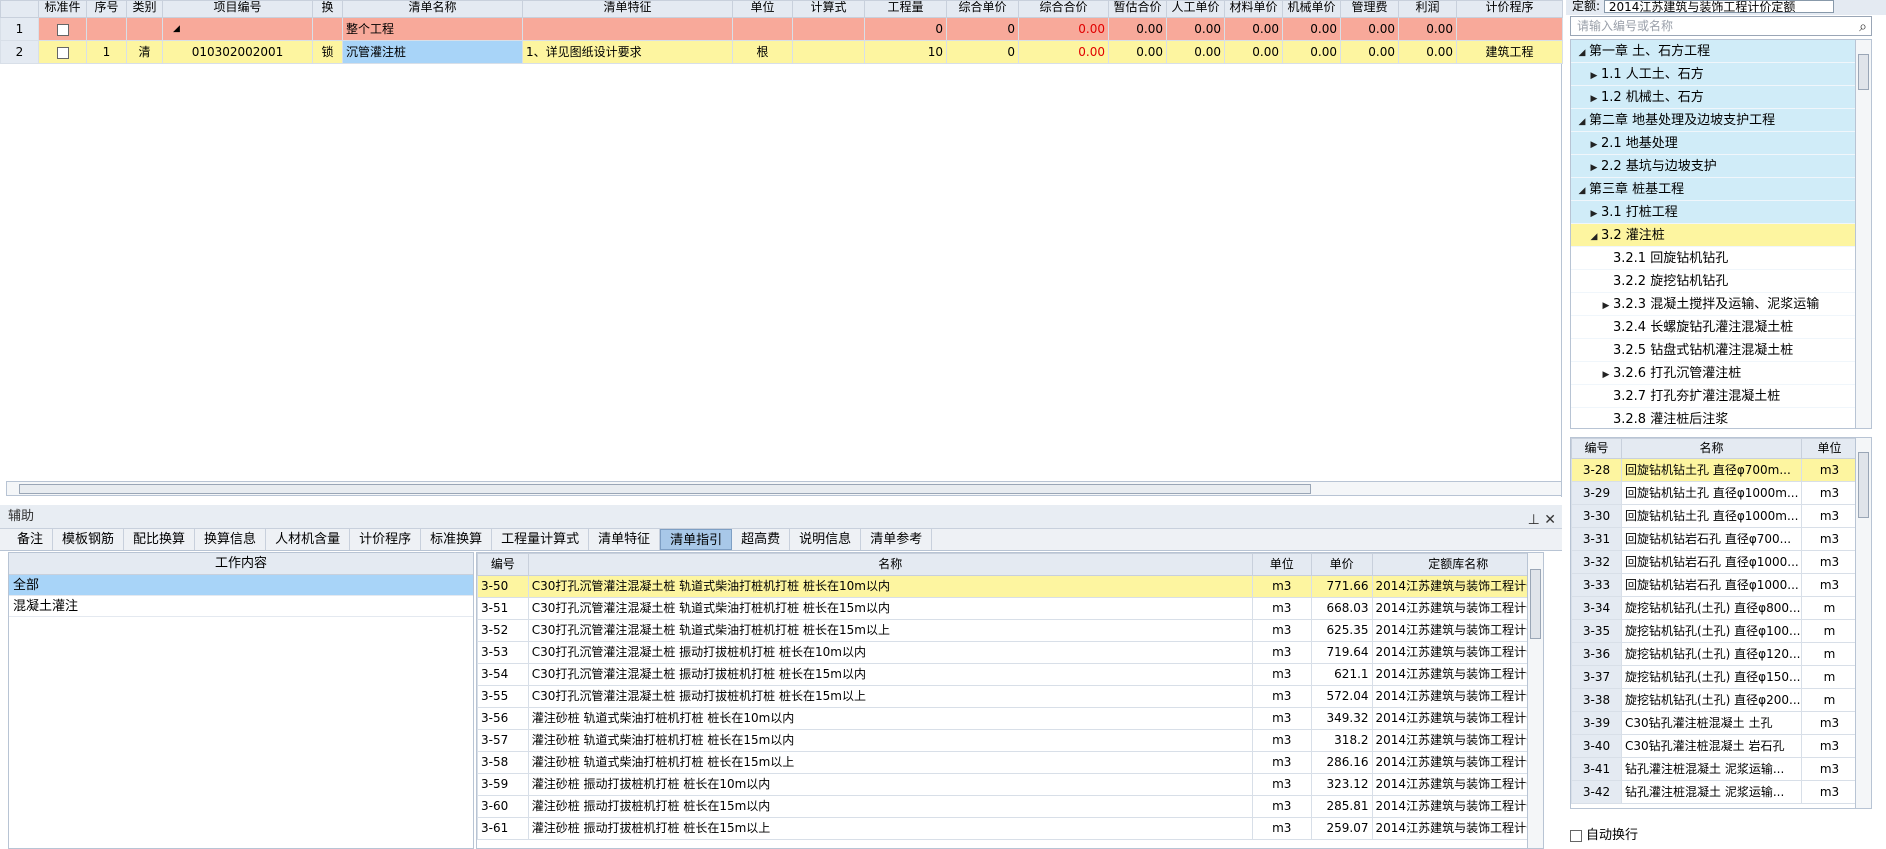 The image size is (1886, 849). I want to click on tree-node: ▶ 2.2 基坑与边坡支护, so click(1721, 166).